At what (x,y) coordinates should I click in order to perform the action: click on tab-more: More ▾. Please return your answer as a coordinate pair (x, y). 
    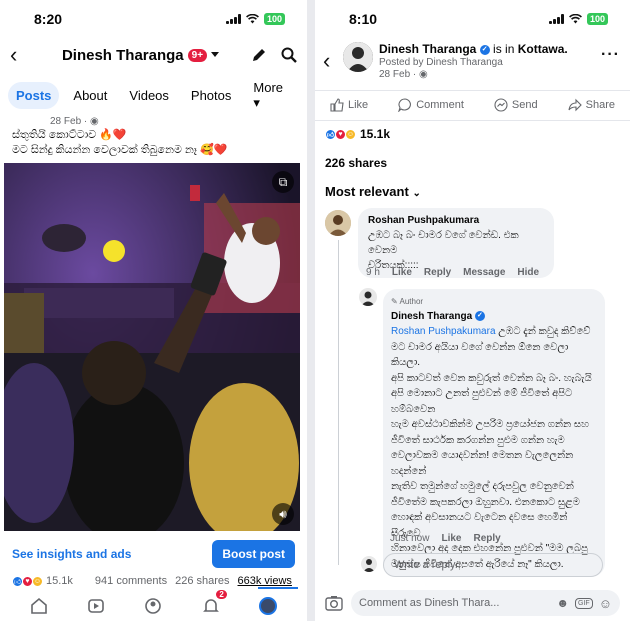
    Looking at the image, I should click on (272, 95).